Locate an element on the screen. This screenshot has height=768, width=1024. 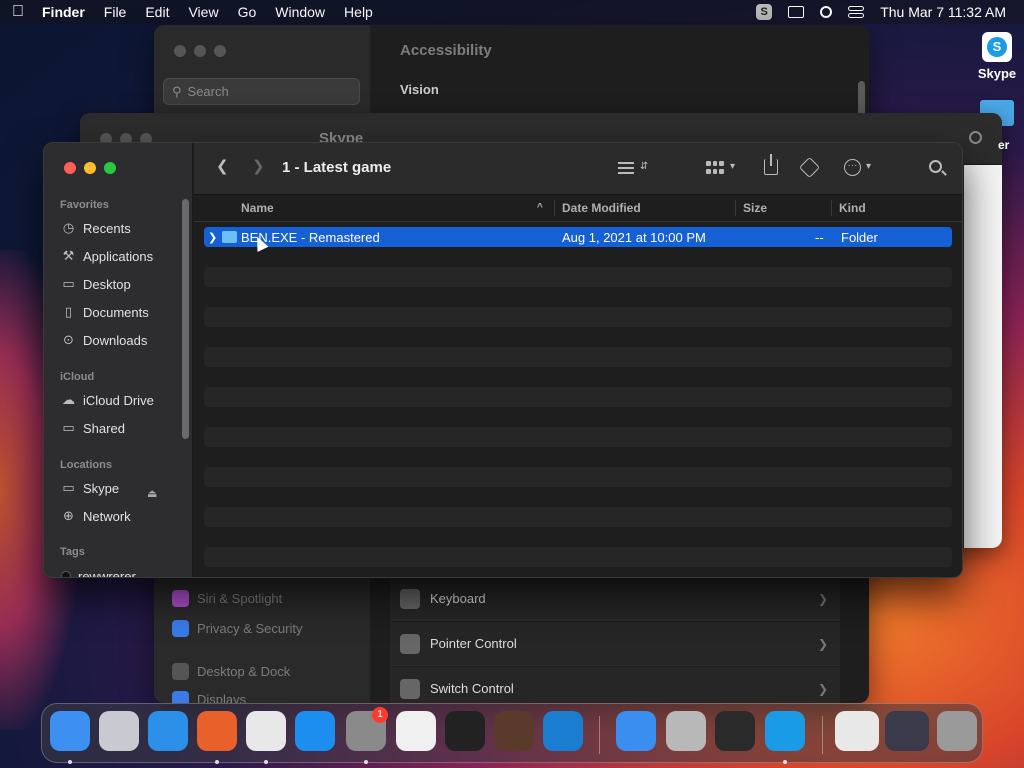
tag-icon is located at coordinates (809, 167).